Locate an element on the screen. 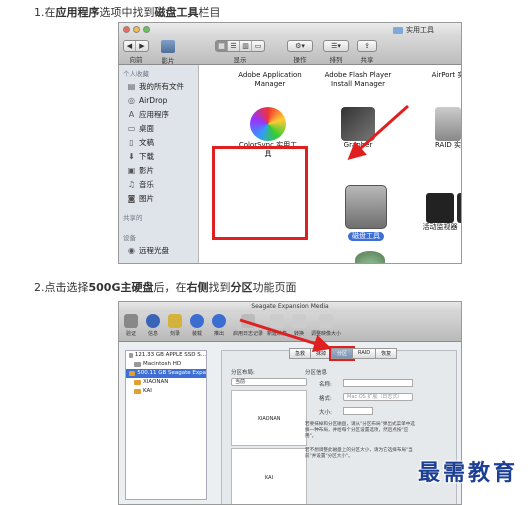 This screenshot has width=531, height=505. console-icon is located at coordinates (459, 208).